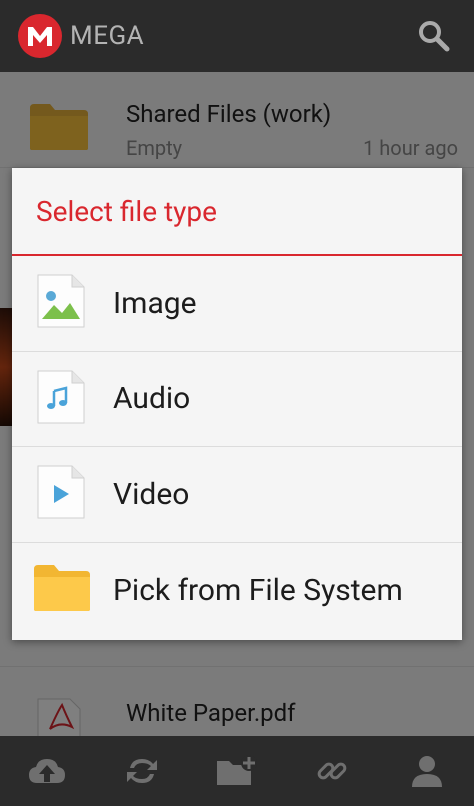 This screenshot has width=474, height=806. Describe the element at coordinates (107, 36) in the screenshot. I see `app-title: MEGA` at that location.